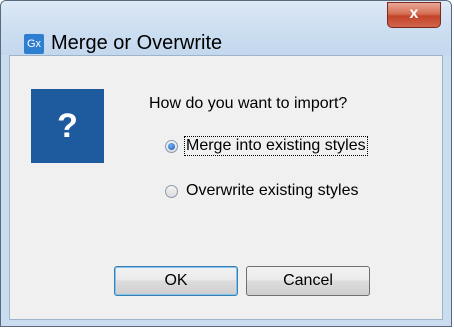  I want to click on prompt-text: How do you want to import?, so click(248, 103).